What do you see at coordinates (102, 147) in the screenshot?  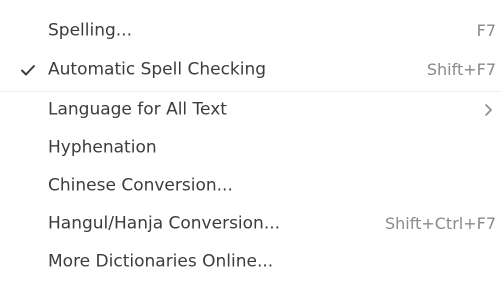 I see `menu-item-label: Hyphenation` at bounding box center [102, 147].